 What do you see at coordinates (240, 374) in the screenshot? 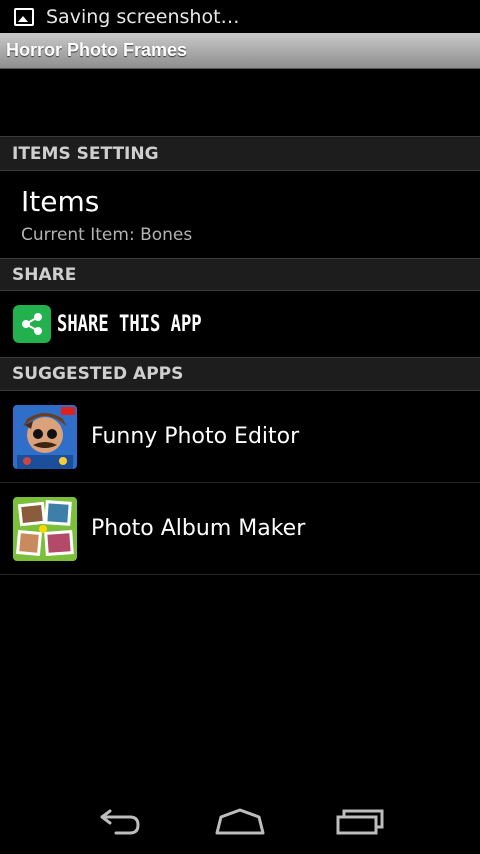
I see `section-header-suggested-apps: SUGGESTED APPS` at bounding box center [240, 374].